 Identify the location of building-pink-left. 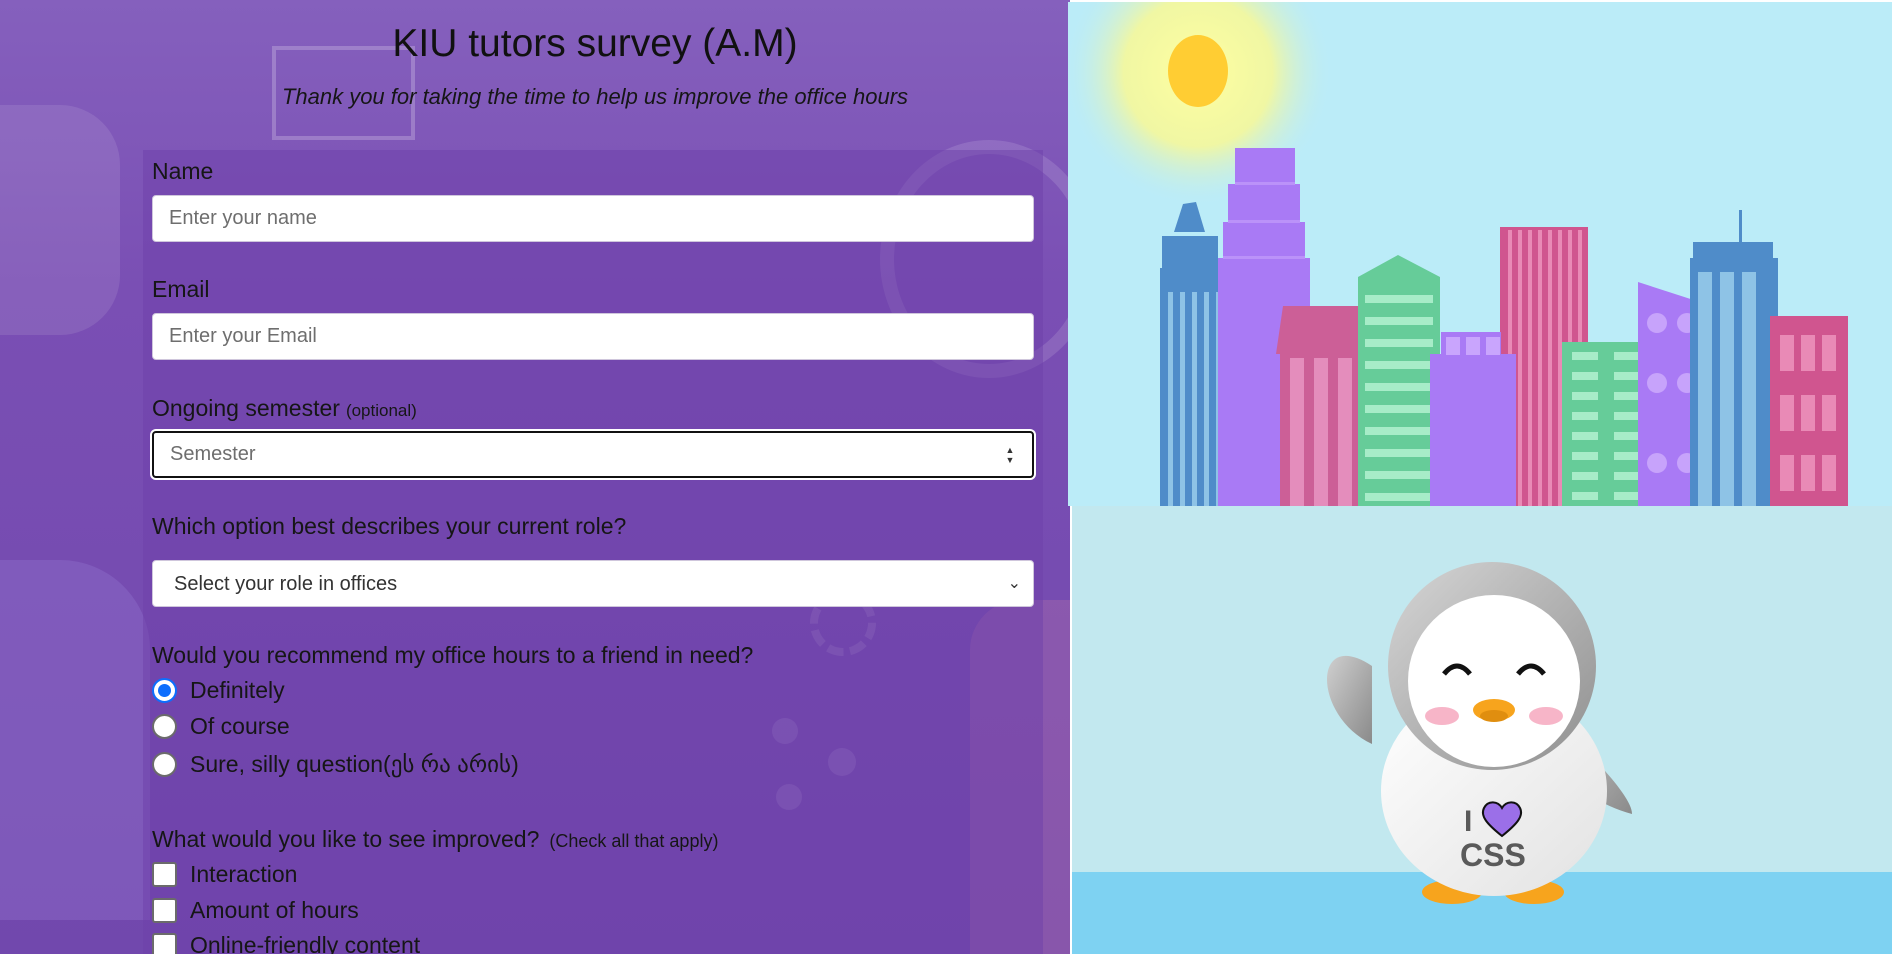
(1321, 406).